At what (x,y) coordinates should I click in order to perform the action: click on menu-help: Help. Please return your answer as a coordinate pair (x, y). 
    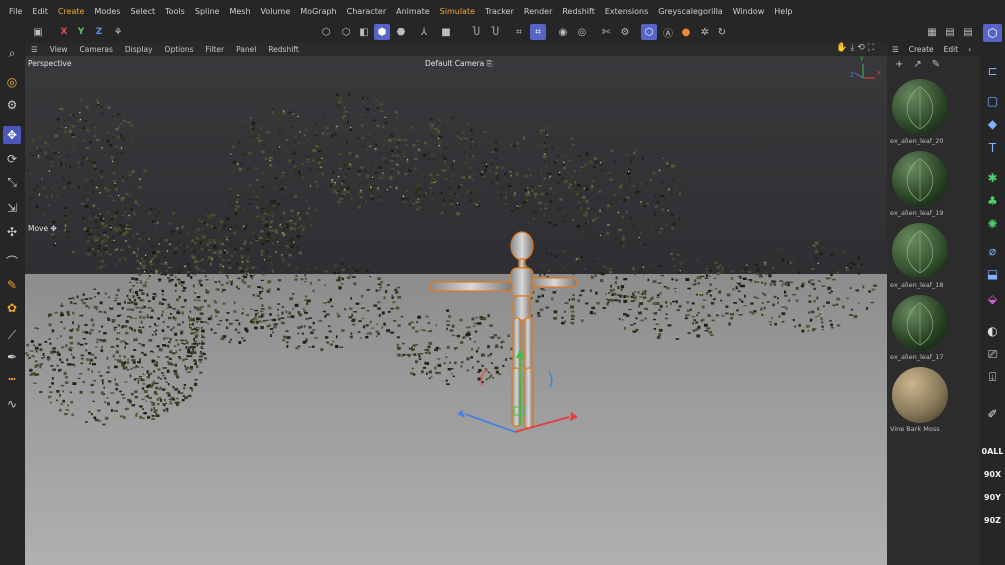
    Looking at the image, I should click on (783, 11).